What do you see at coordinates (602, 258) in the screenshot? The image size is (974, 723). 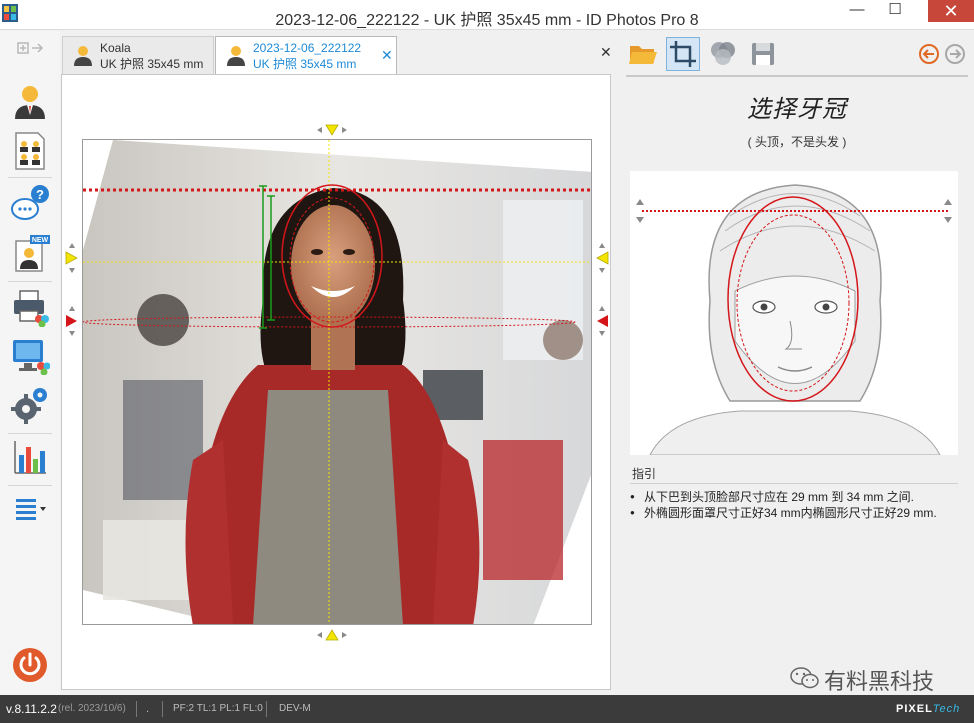 I see `right-eye-level-handle-icon` at bounding box center [602, 258].